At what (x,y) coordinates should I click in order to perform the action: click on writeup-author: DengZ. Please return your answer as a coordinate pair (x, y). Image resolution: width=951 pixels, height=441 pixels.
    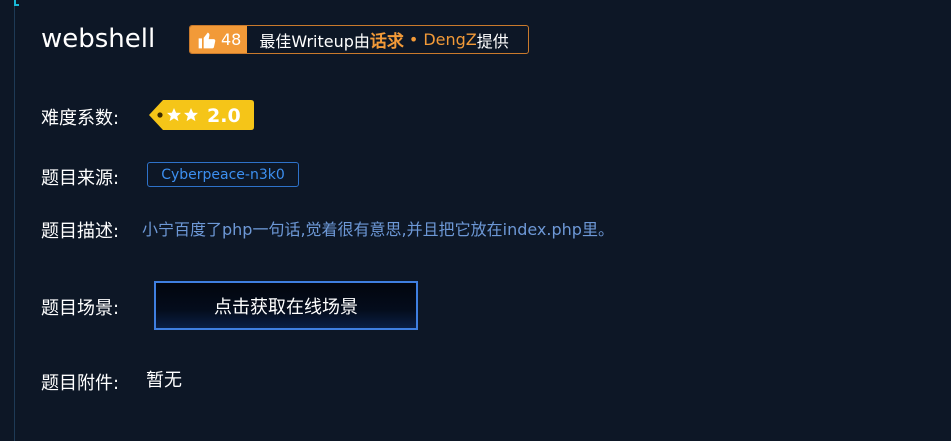
    Looking at the image, I should click on (449, 39).